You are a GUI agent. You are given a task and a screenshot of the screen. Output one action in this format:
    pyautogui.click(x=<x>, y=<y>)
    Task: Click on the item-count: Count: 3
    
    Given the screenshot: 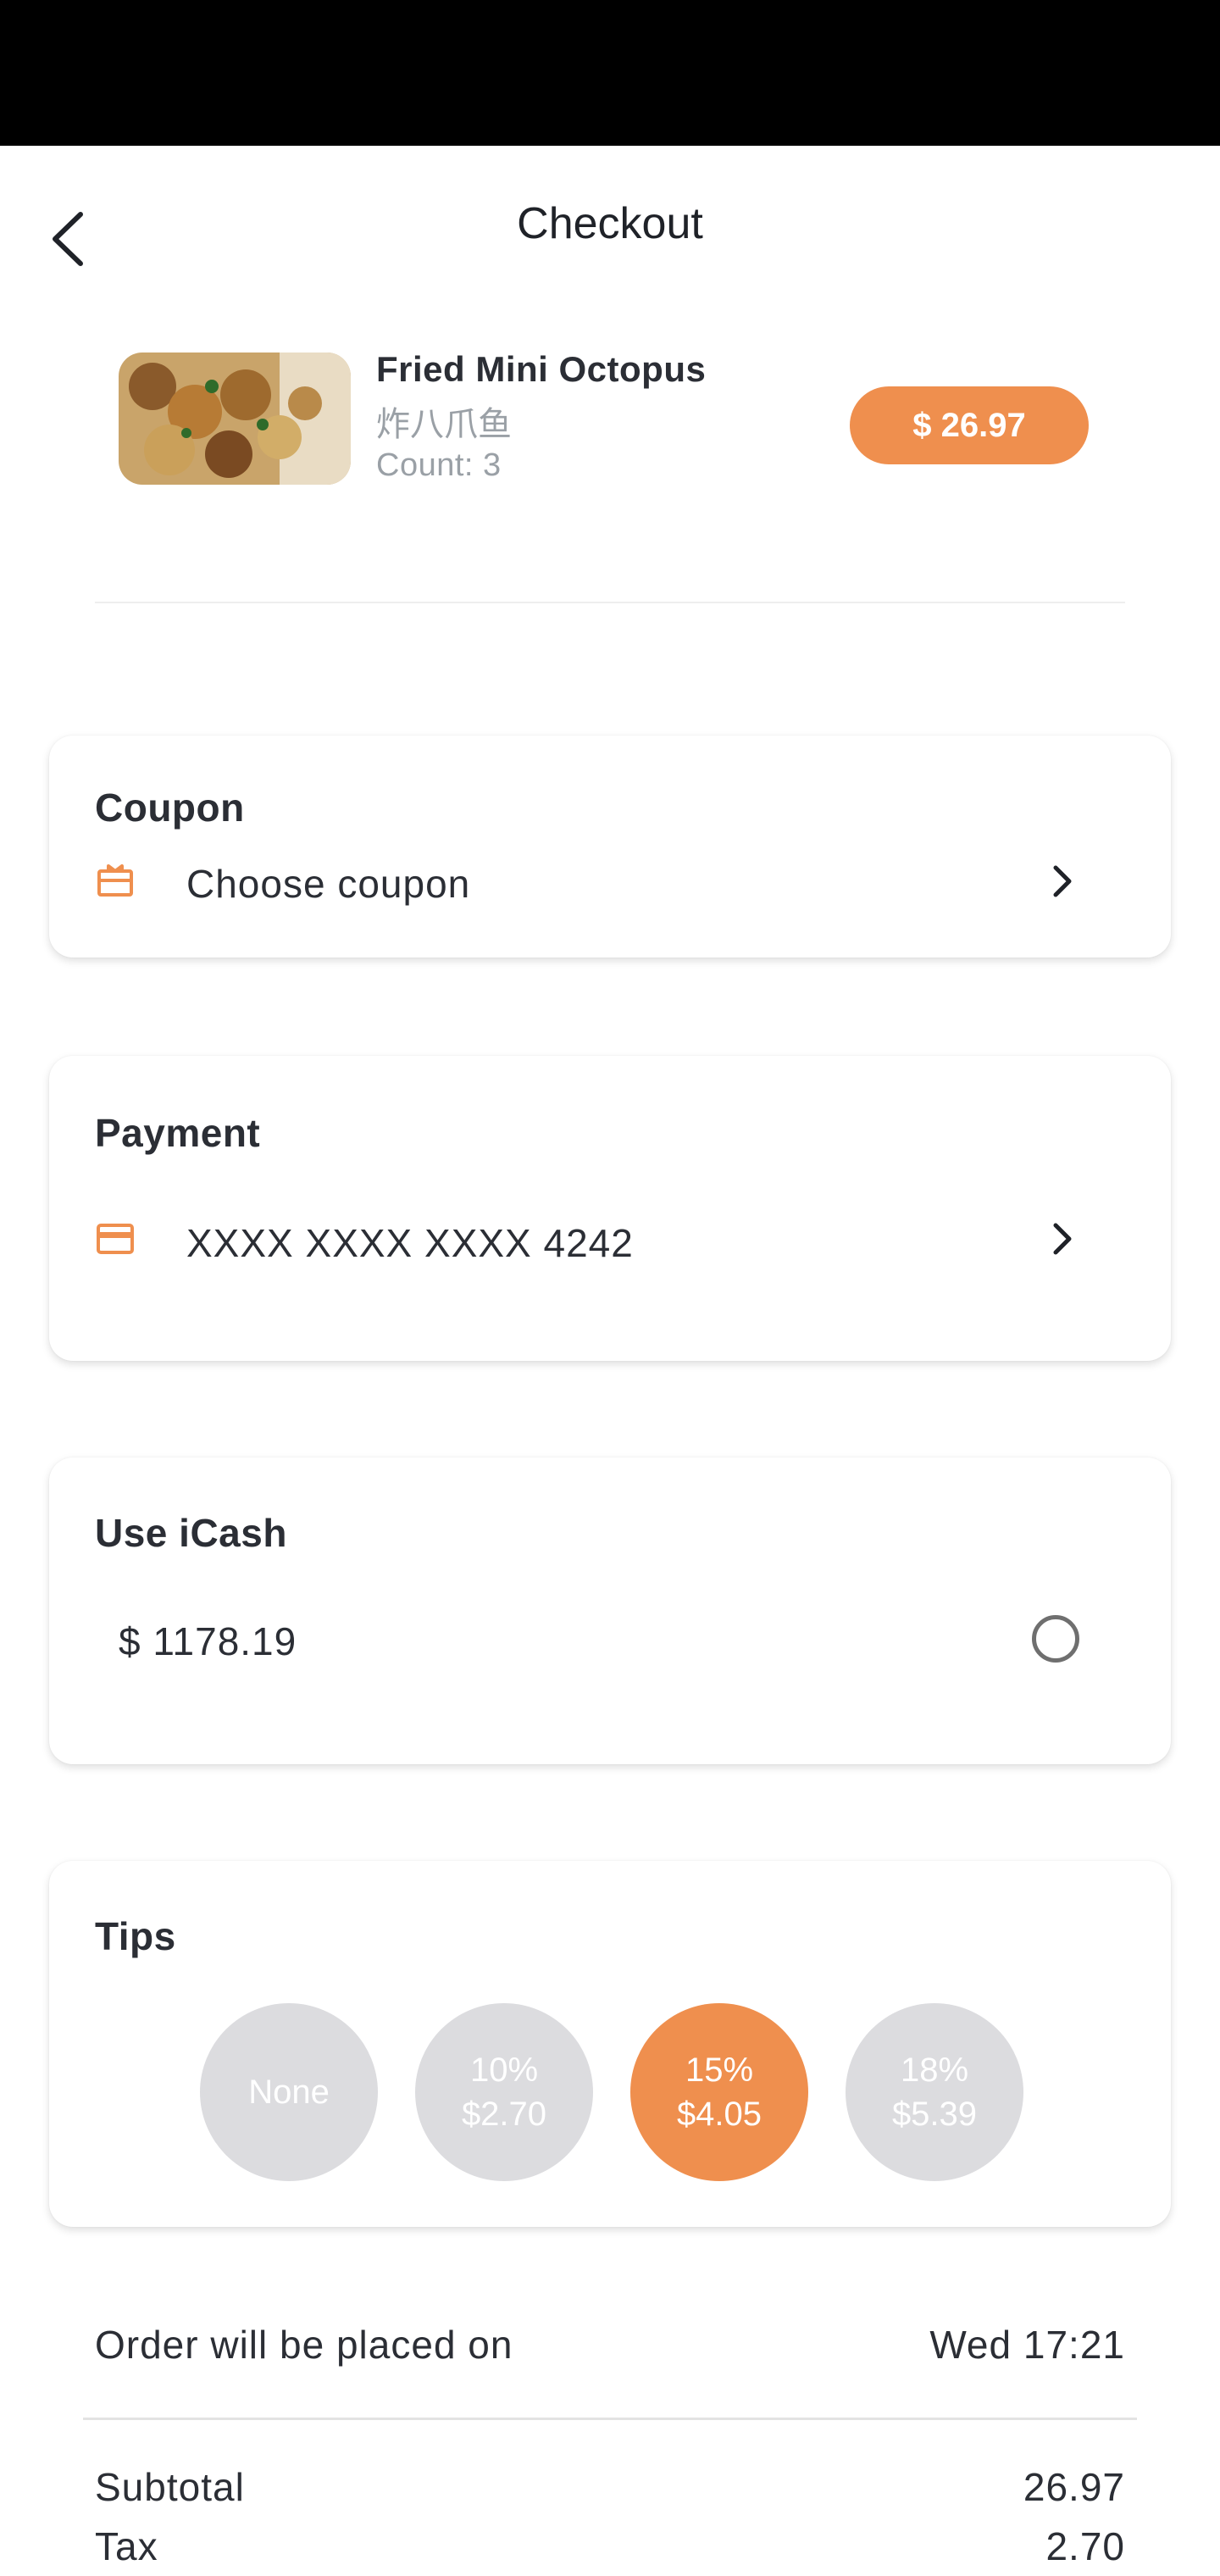 What is the action you would take?
    pyautogui.click(x=439, y=465)
    